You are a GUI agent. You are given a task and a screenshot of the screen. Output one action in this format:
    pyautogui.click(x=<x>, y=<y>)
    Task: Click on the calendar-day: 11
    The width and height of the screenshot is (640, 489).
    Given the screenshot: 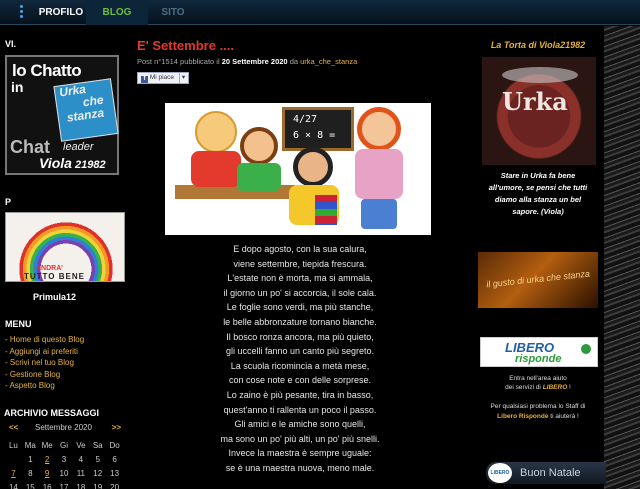 What is the action you would take?
    pyautogui.click(x=81, y=473)
    